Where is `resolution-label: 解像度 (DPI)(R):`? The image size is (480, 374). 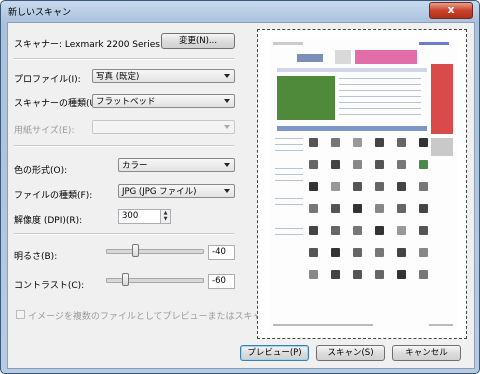 resolution-label: 解像度 (DPI)(R): is located at coordinates (48, 221).